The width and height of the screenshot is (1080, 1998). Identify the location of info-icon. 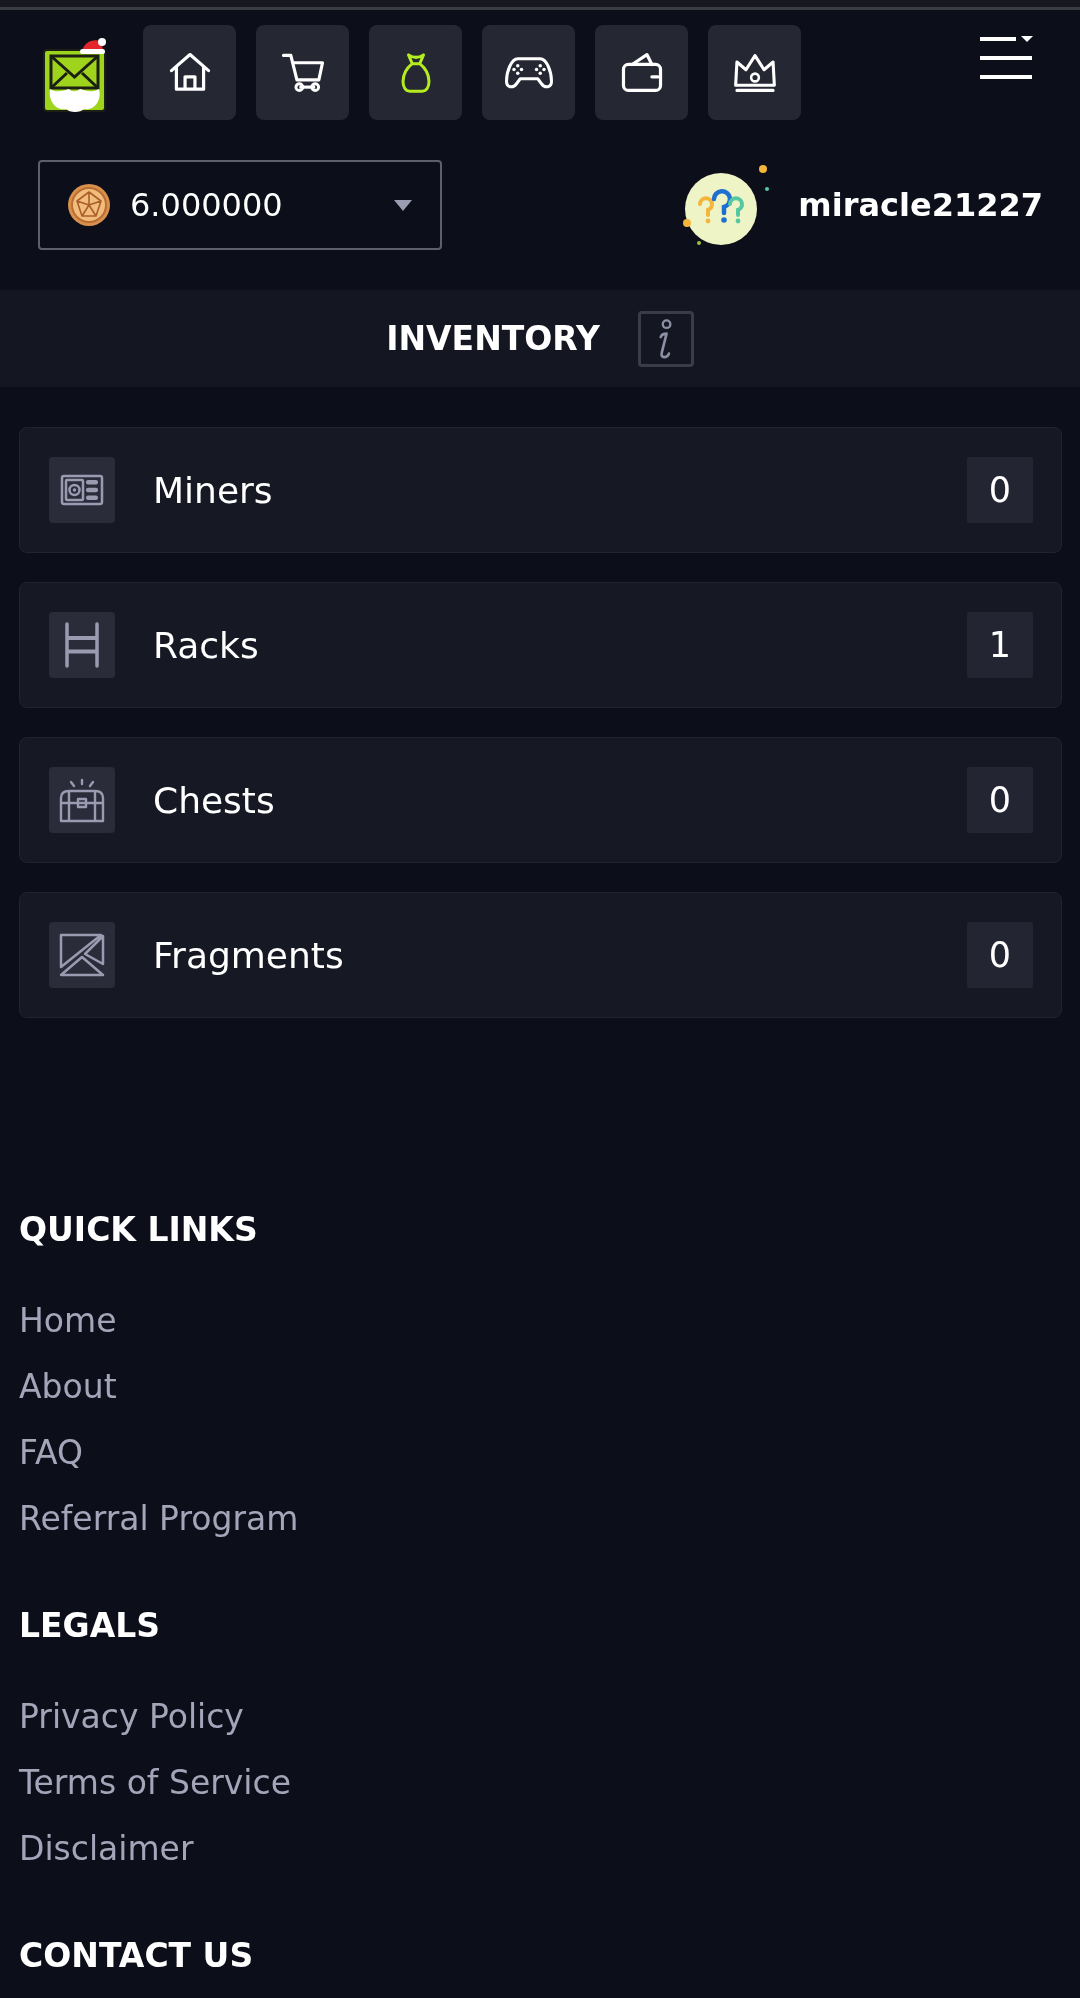
(666, 338).